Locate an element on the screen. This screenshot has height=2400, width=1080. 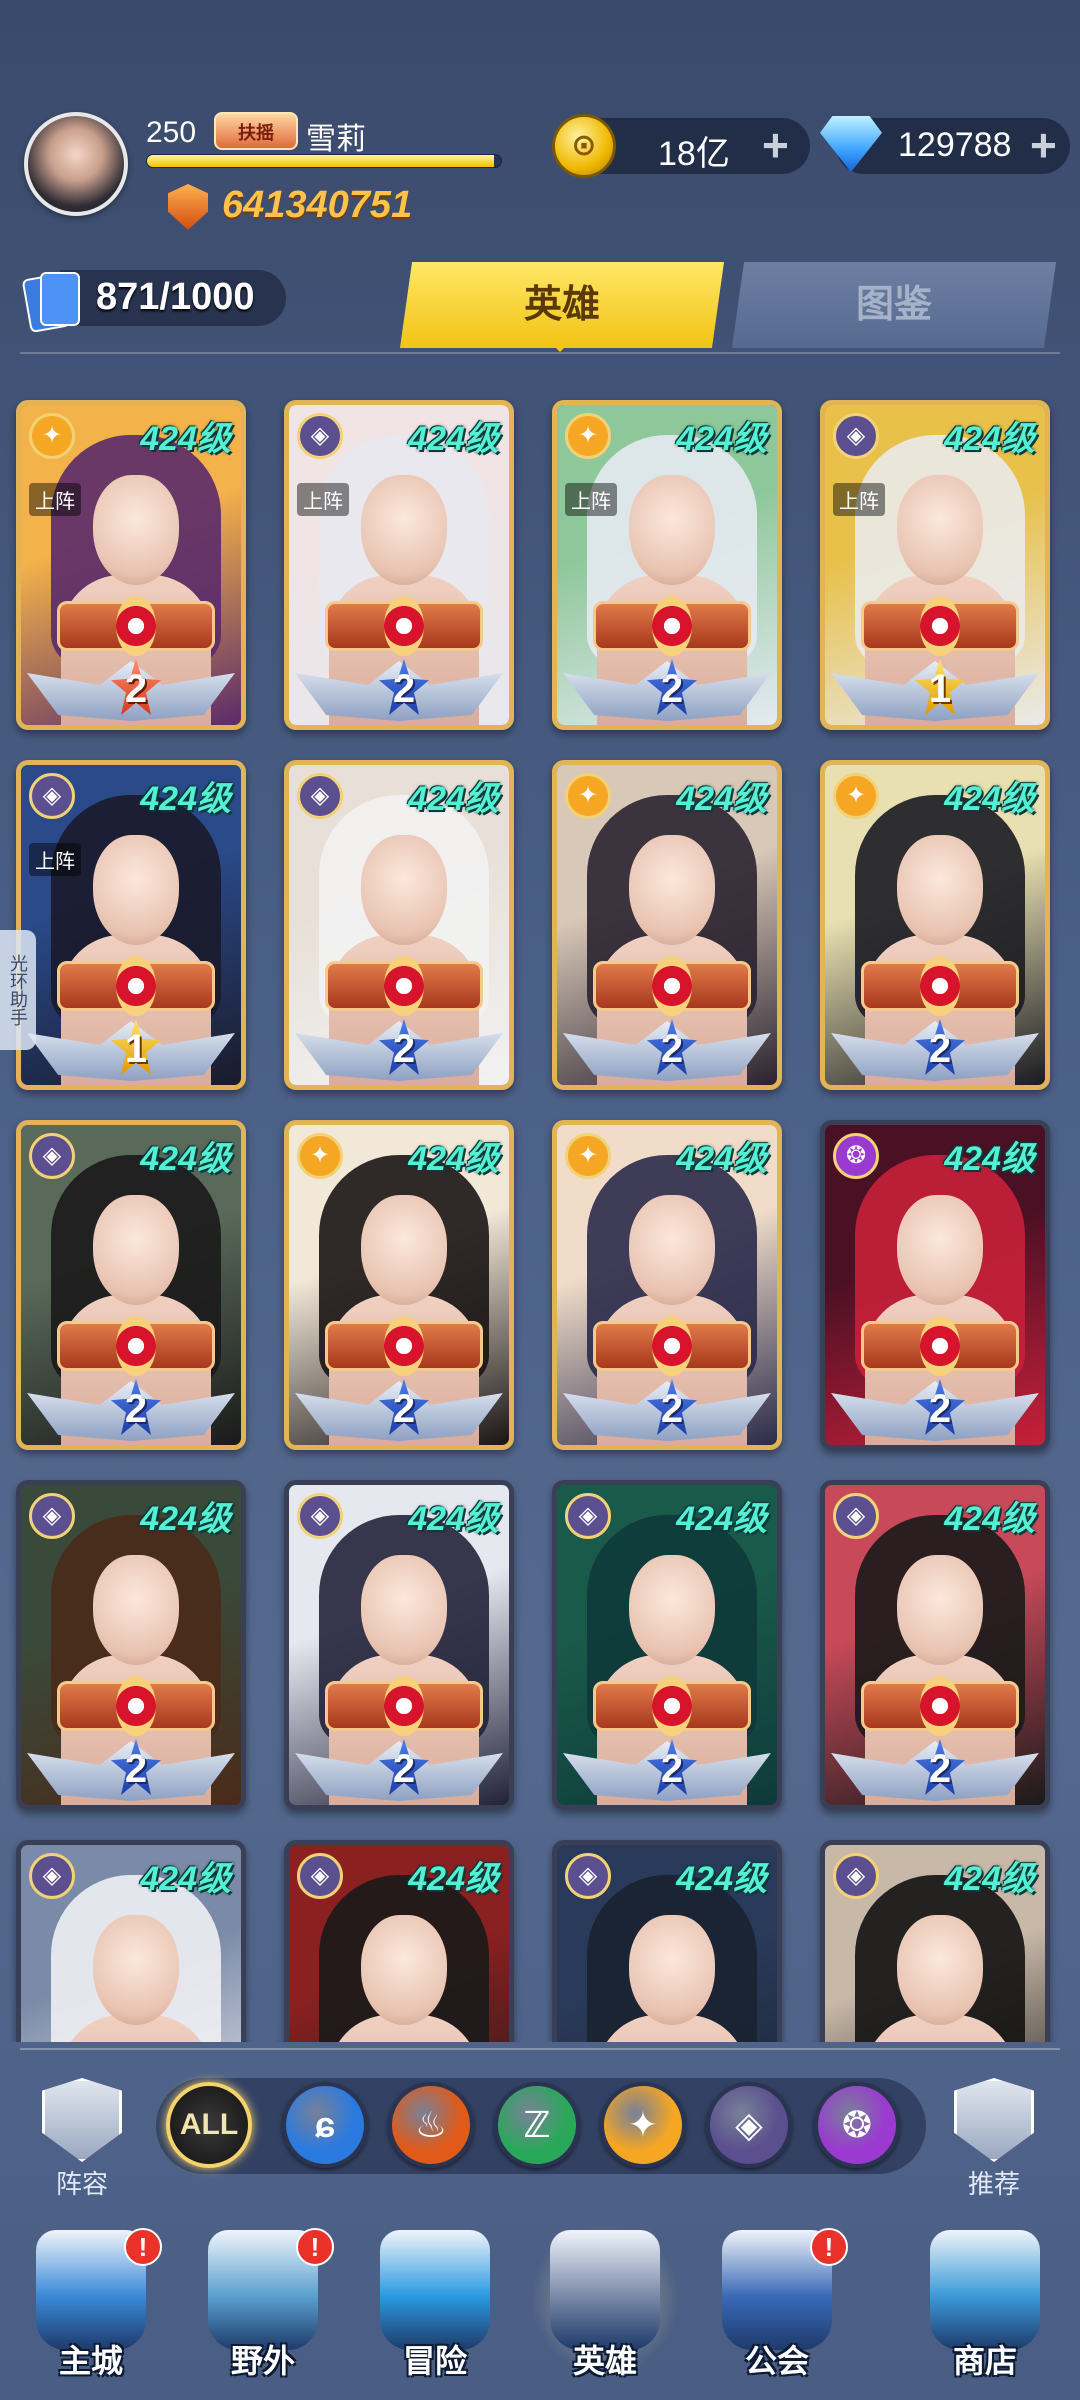
recommend-button: 推荐 is located at coordinates (994, 2139).